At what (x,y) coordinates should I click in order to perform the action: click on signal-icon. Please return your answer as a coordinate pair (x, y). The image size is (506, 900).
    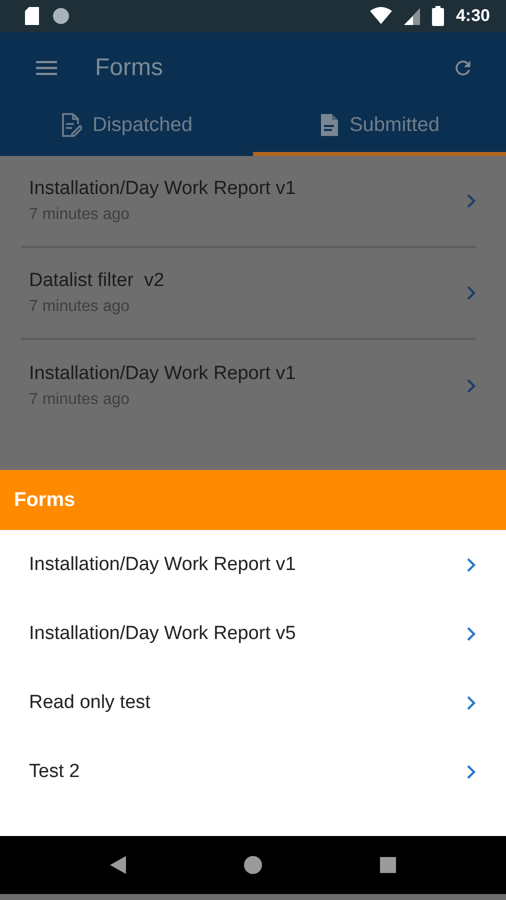
    Looking at the image, I should click on (412, 16).